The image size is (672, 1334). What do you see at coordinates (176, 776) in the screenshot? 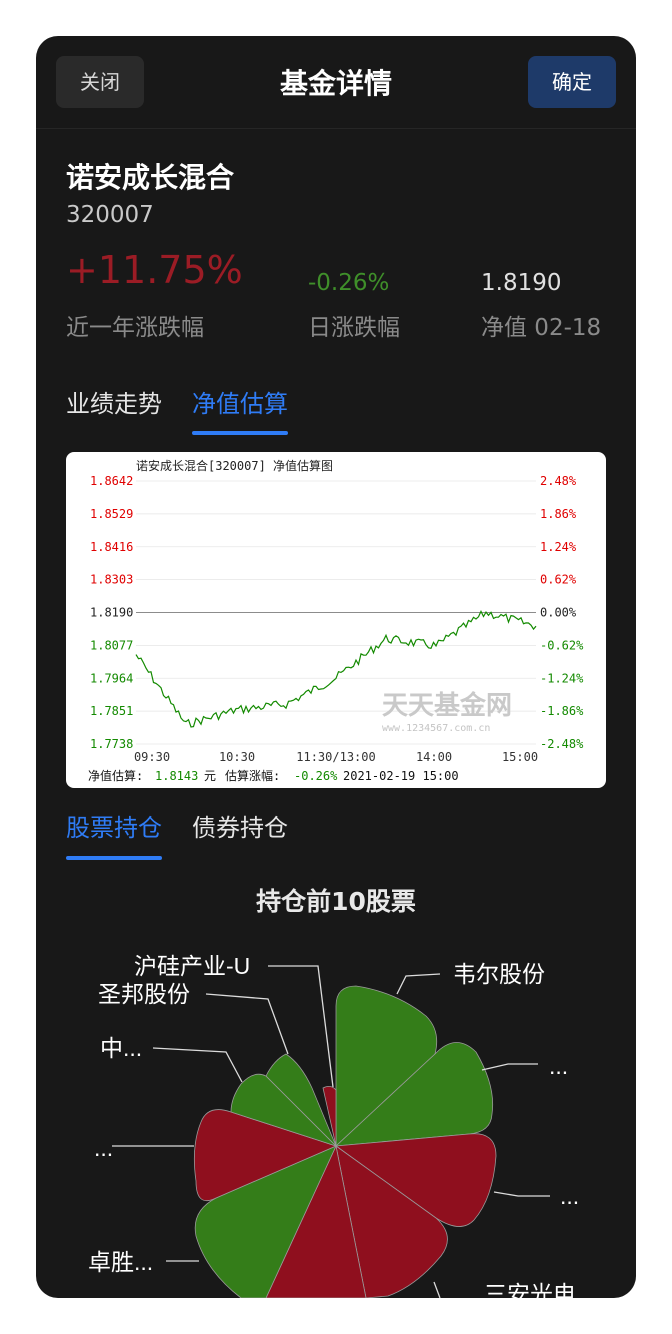
I see `footer-value-nav: 1.8143` at bounding box center [176, 776].